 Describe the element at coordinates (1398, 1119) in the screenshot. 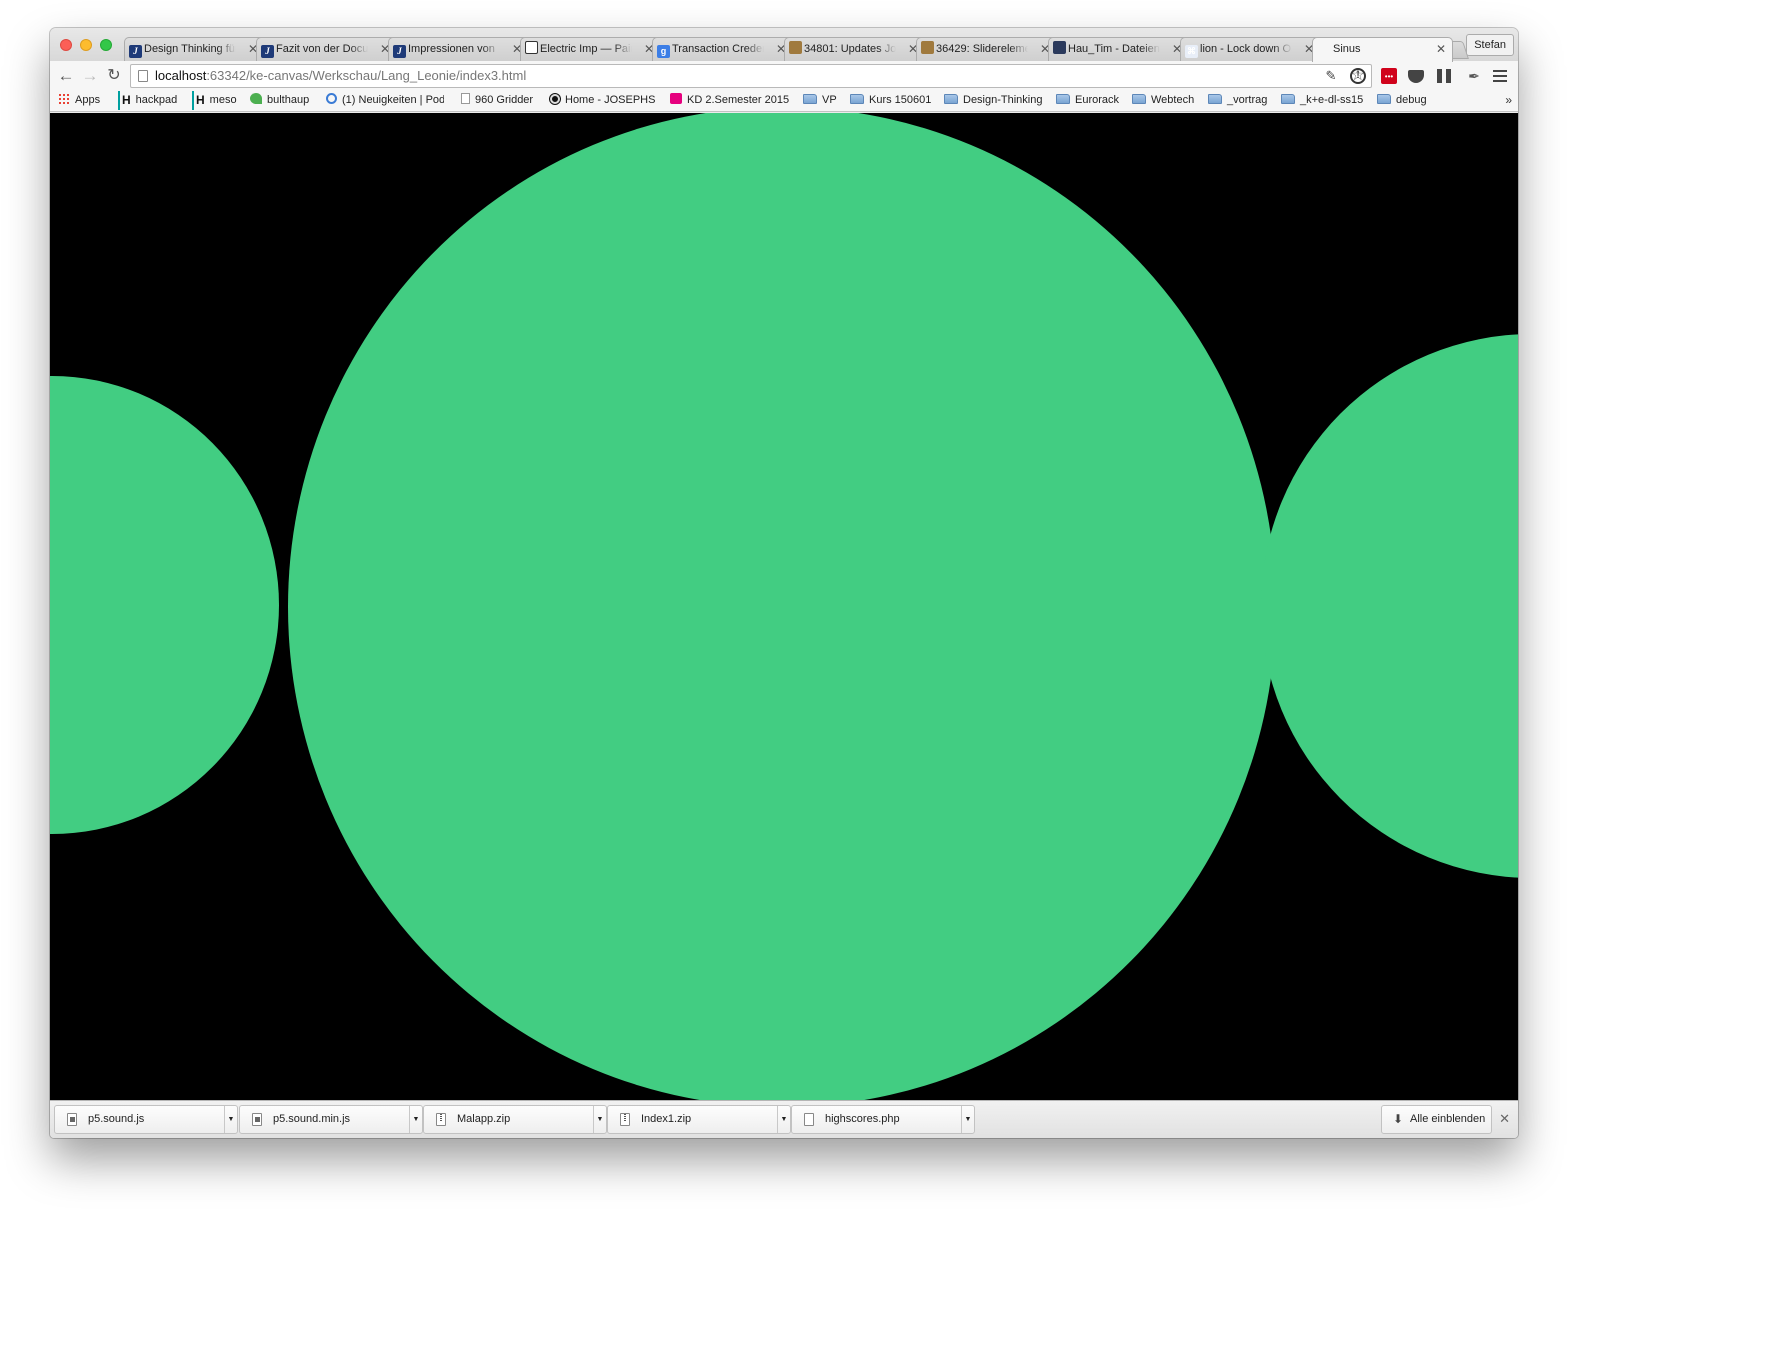

I see `download-arrow-icon: ⬇` at that location.